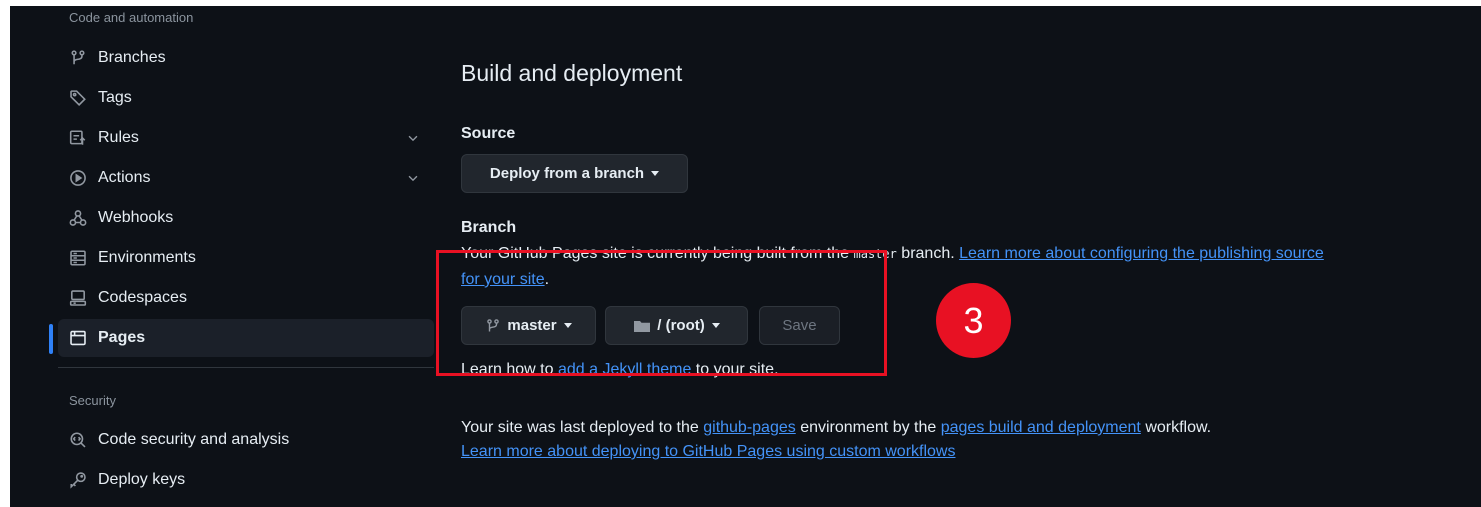 This screenshot has height=507, width=1481. What do you see at coordinates (799, 325) in the screenshot?
I see `save-button: Save` at bounding box center [799, 325].